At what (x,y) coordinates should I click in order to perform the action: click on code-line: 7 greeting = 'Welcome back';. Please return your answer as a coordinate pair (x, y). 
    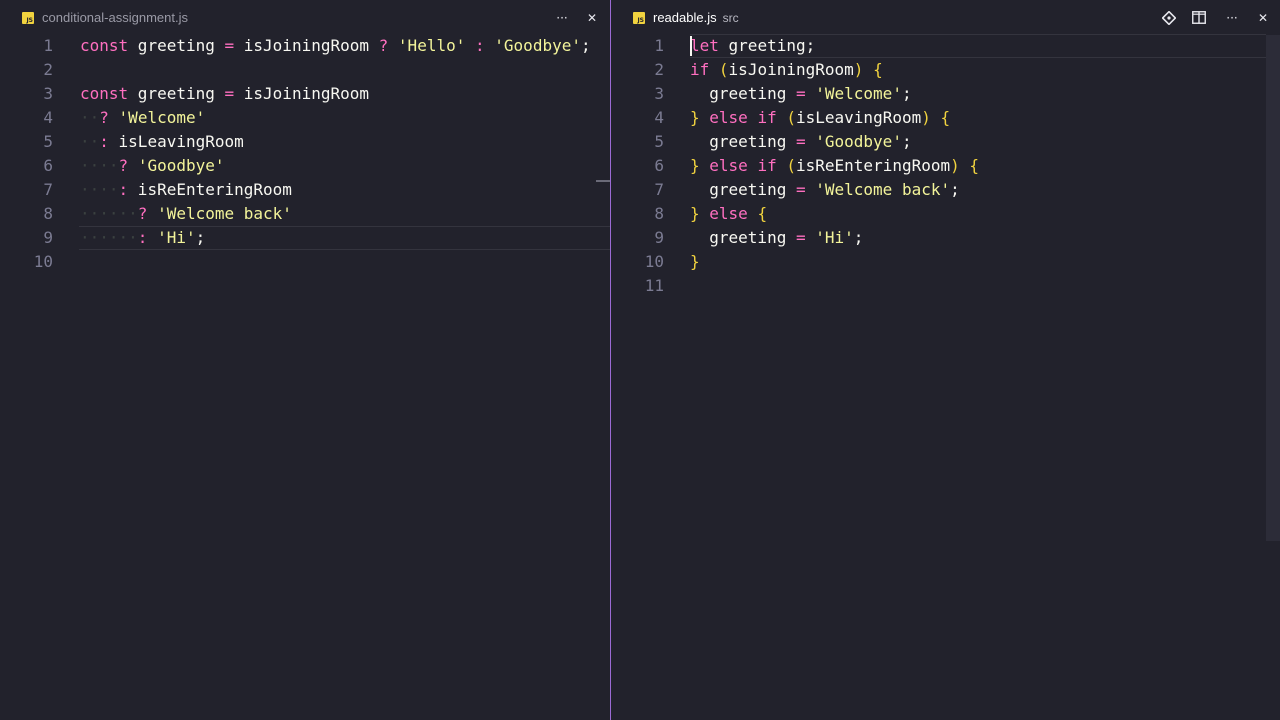
    Looking at the image, I should click on (945, 190).